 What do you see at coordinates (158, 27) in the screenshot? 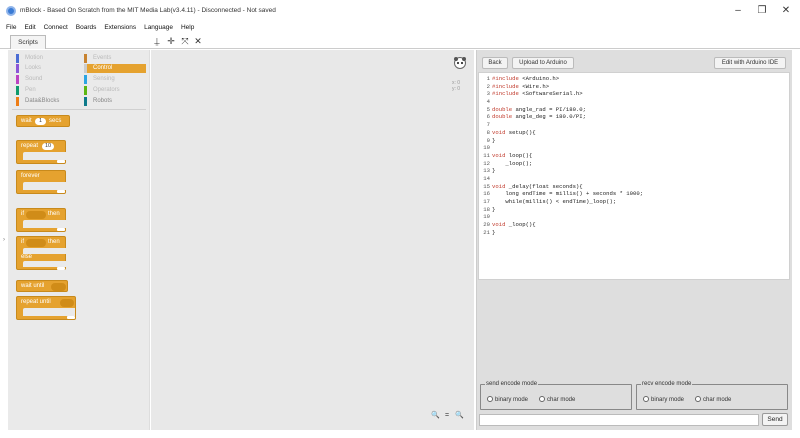
I see `menu-language: Language` at bounding box center [158, 27].